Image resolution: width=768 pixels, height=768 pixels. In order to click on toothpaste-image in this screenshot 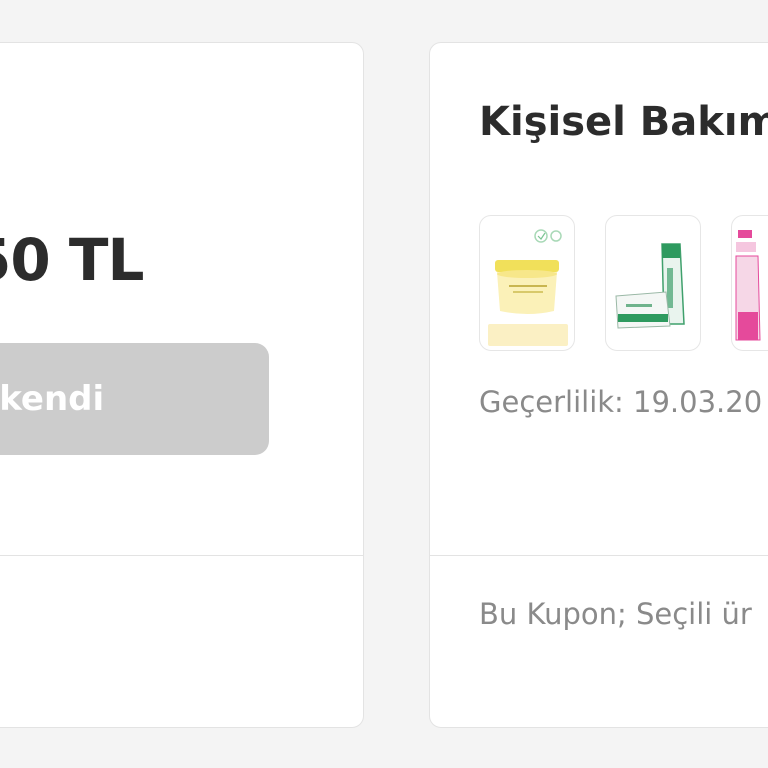, I will do `click(650, 286)`.